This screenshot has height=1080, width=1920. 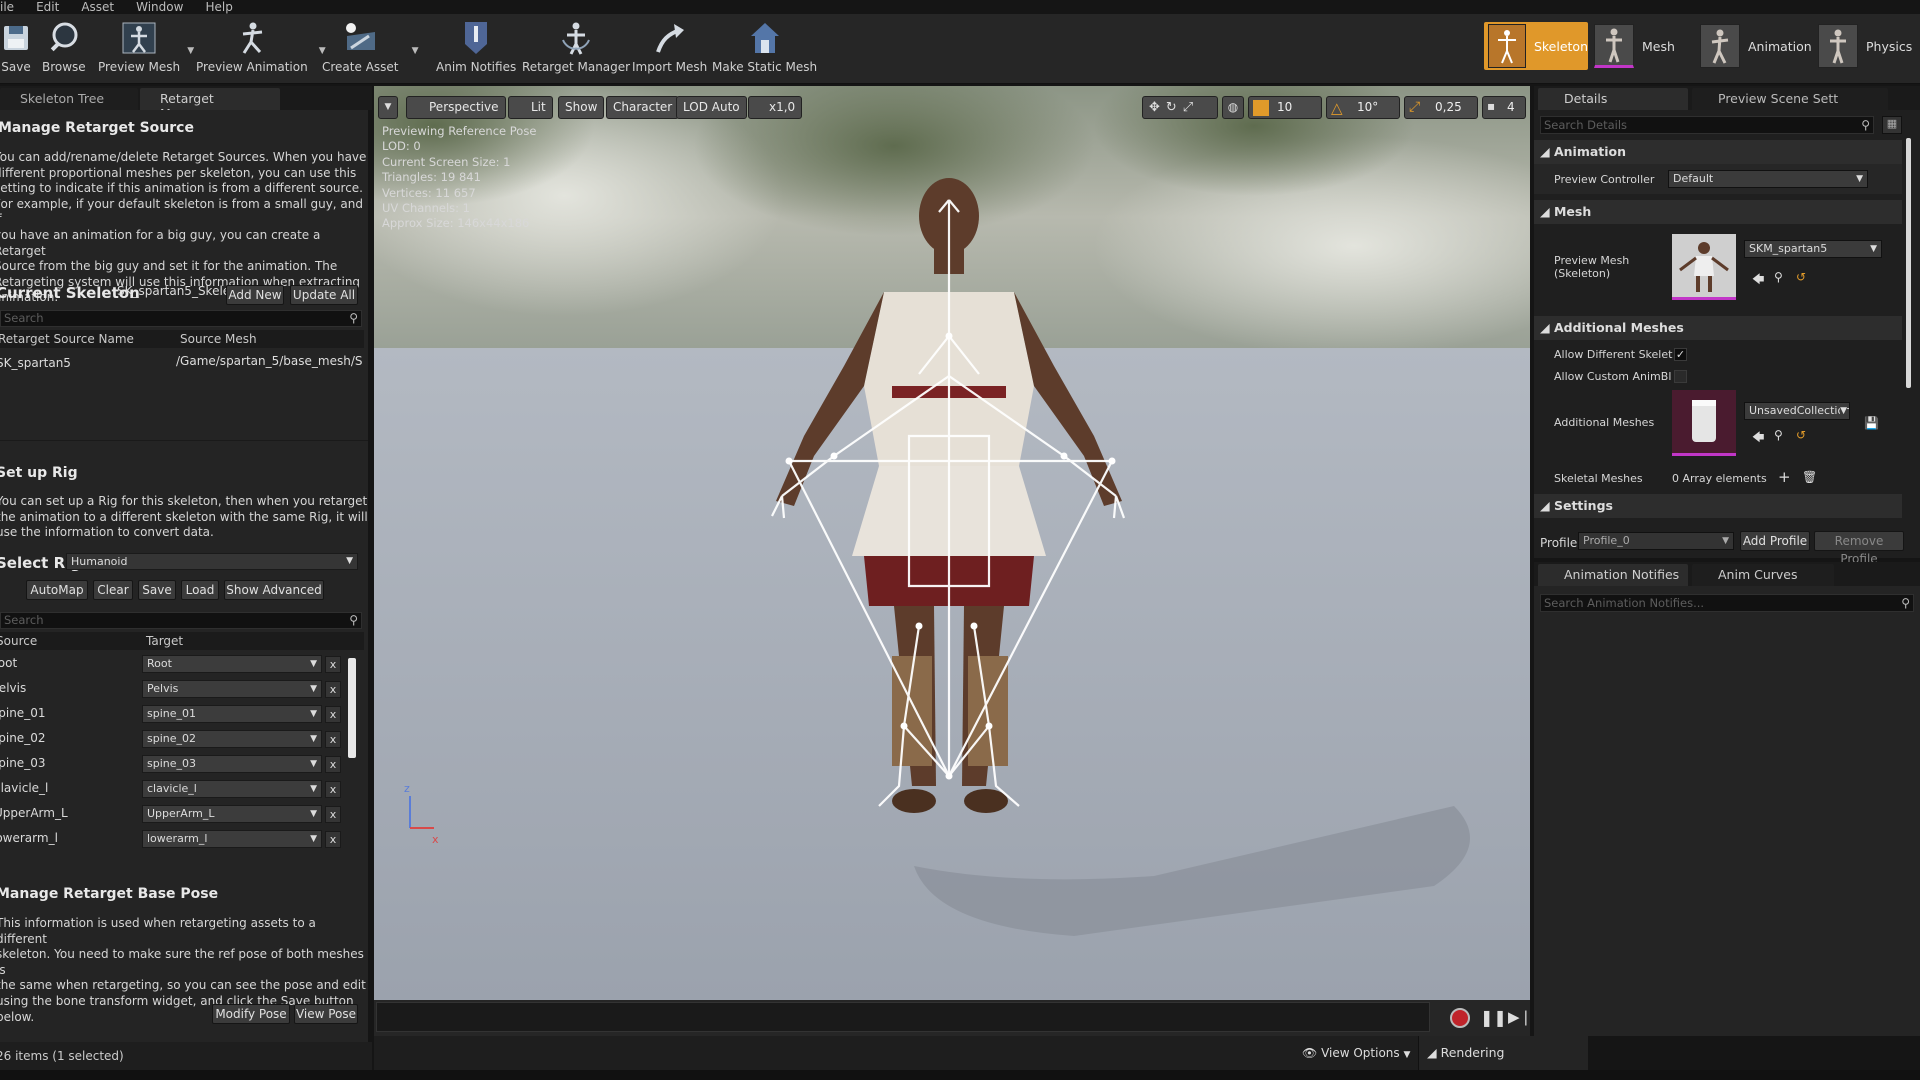 I want to click on preview-mesh-dropdown: SKM_spartan5 ▼, so click(x=1813, y=249).